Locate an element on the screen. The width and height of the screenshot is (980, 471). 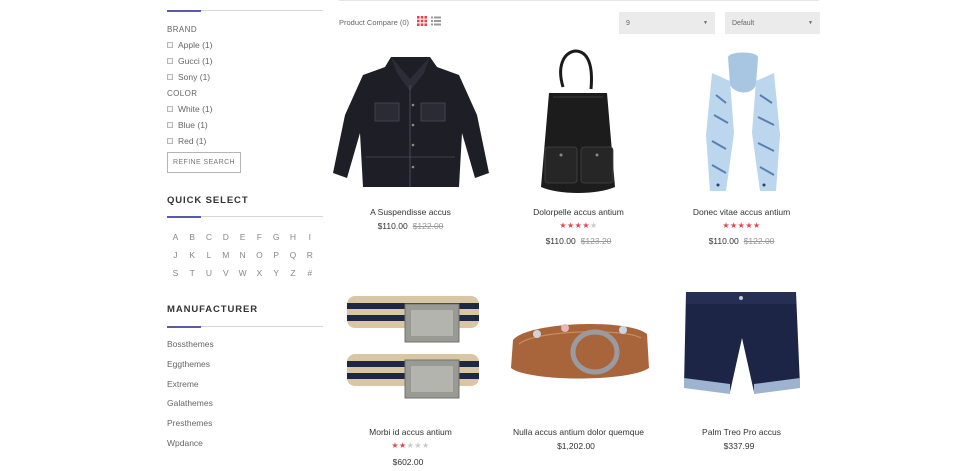
quick-select-letter: S is located at coordinates (175, 273).